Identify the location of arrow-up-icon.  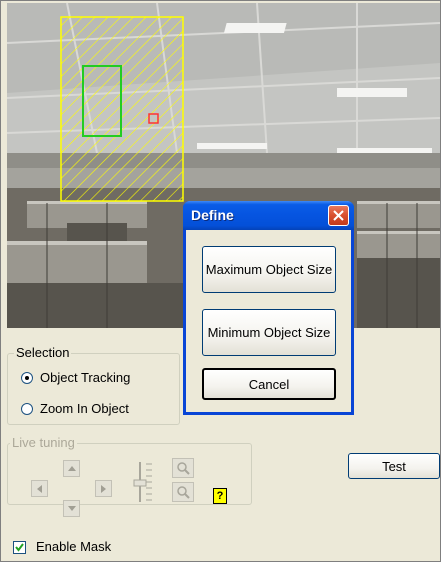
(71, 468).